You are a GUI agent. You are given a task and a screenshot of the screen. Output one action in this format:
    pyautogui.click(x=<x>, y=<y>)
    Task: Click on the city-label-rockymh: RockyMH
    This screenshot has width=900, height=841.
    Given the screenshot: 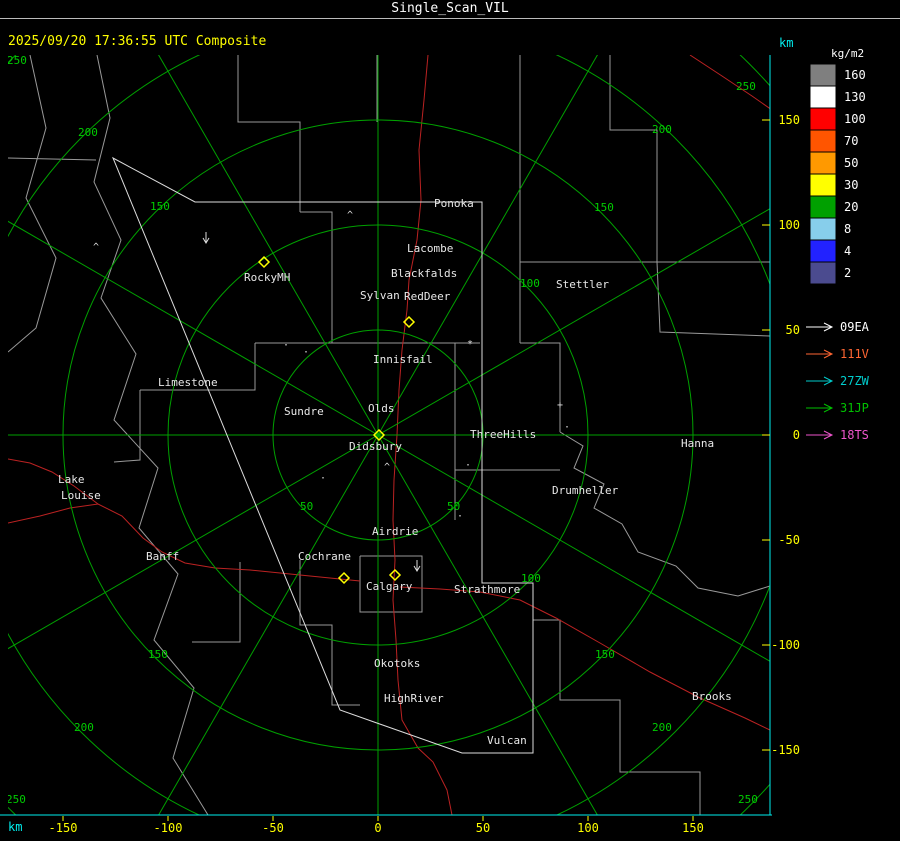 What is the action you would take?
    pyautogui.click(x=267, y=277)
    